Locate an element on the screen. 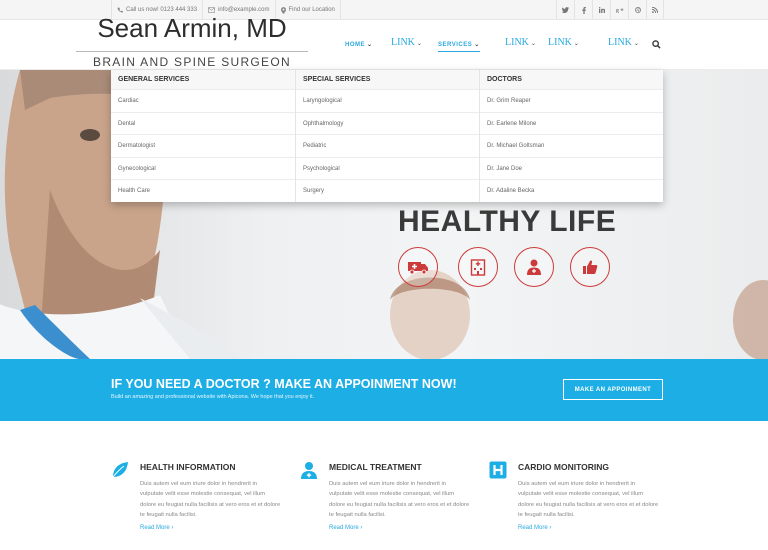 The image size is (768, 550). nav-item-link-2: LINK ⌄ is located at coordinates (520, 42).